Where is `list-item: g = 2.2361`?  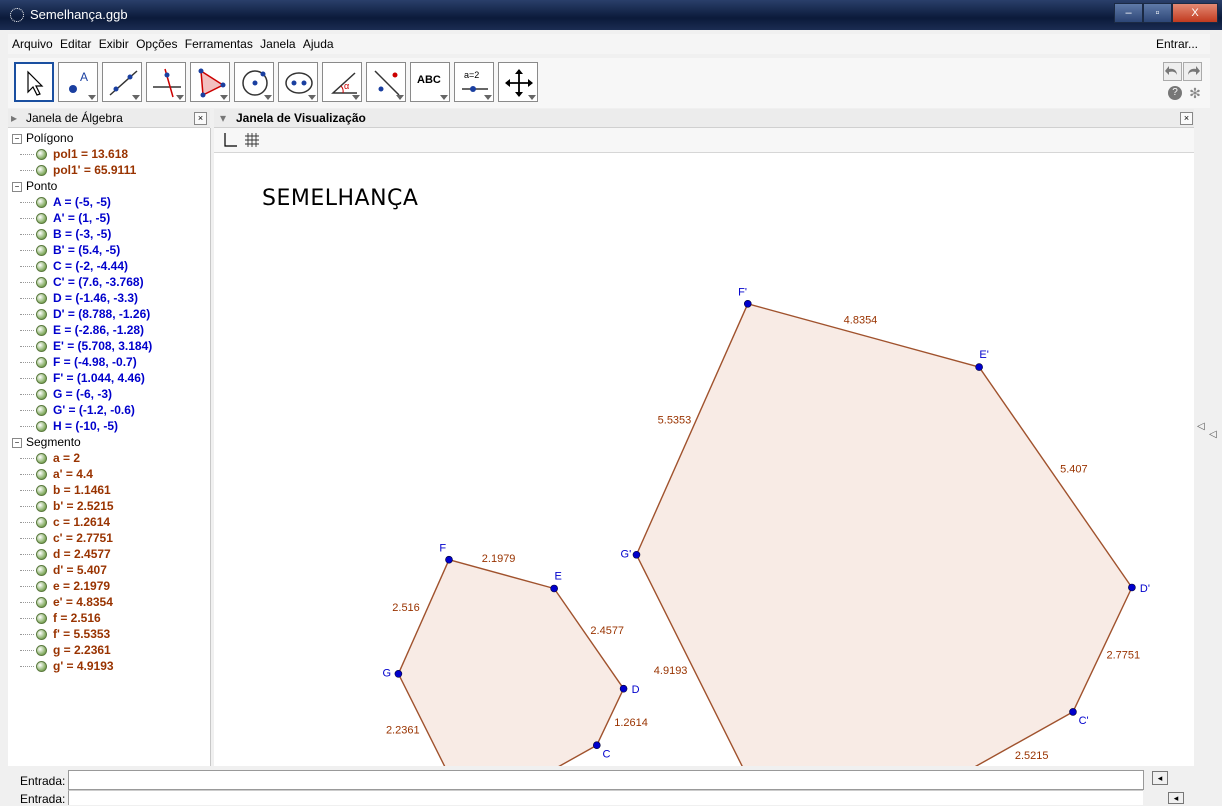 list-item: g = 2.2361 is located at coordinates (65, 651).